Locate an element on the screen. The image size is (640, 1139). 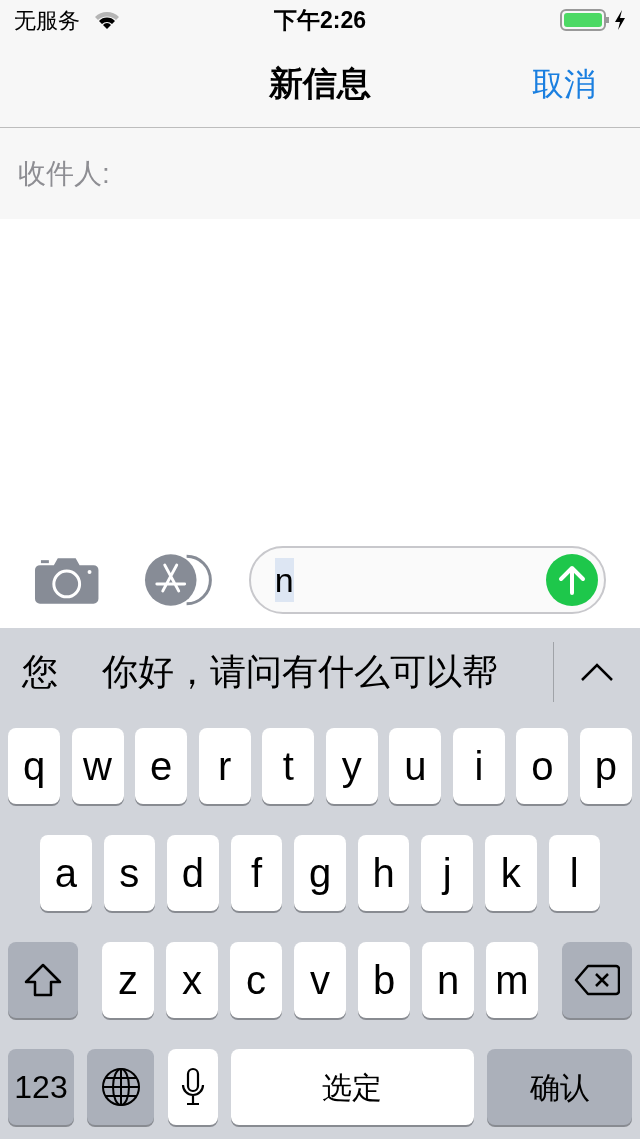
letter-key: e is located at coordinates (161, 766).